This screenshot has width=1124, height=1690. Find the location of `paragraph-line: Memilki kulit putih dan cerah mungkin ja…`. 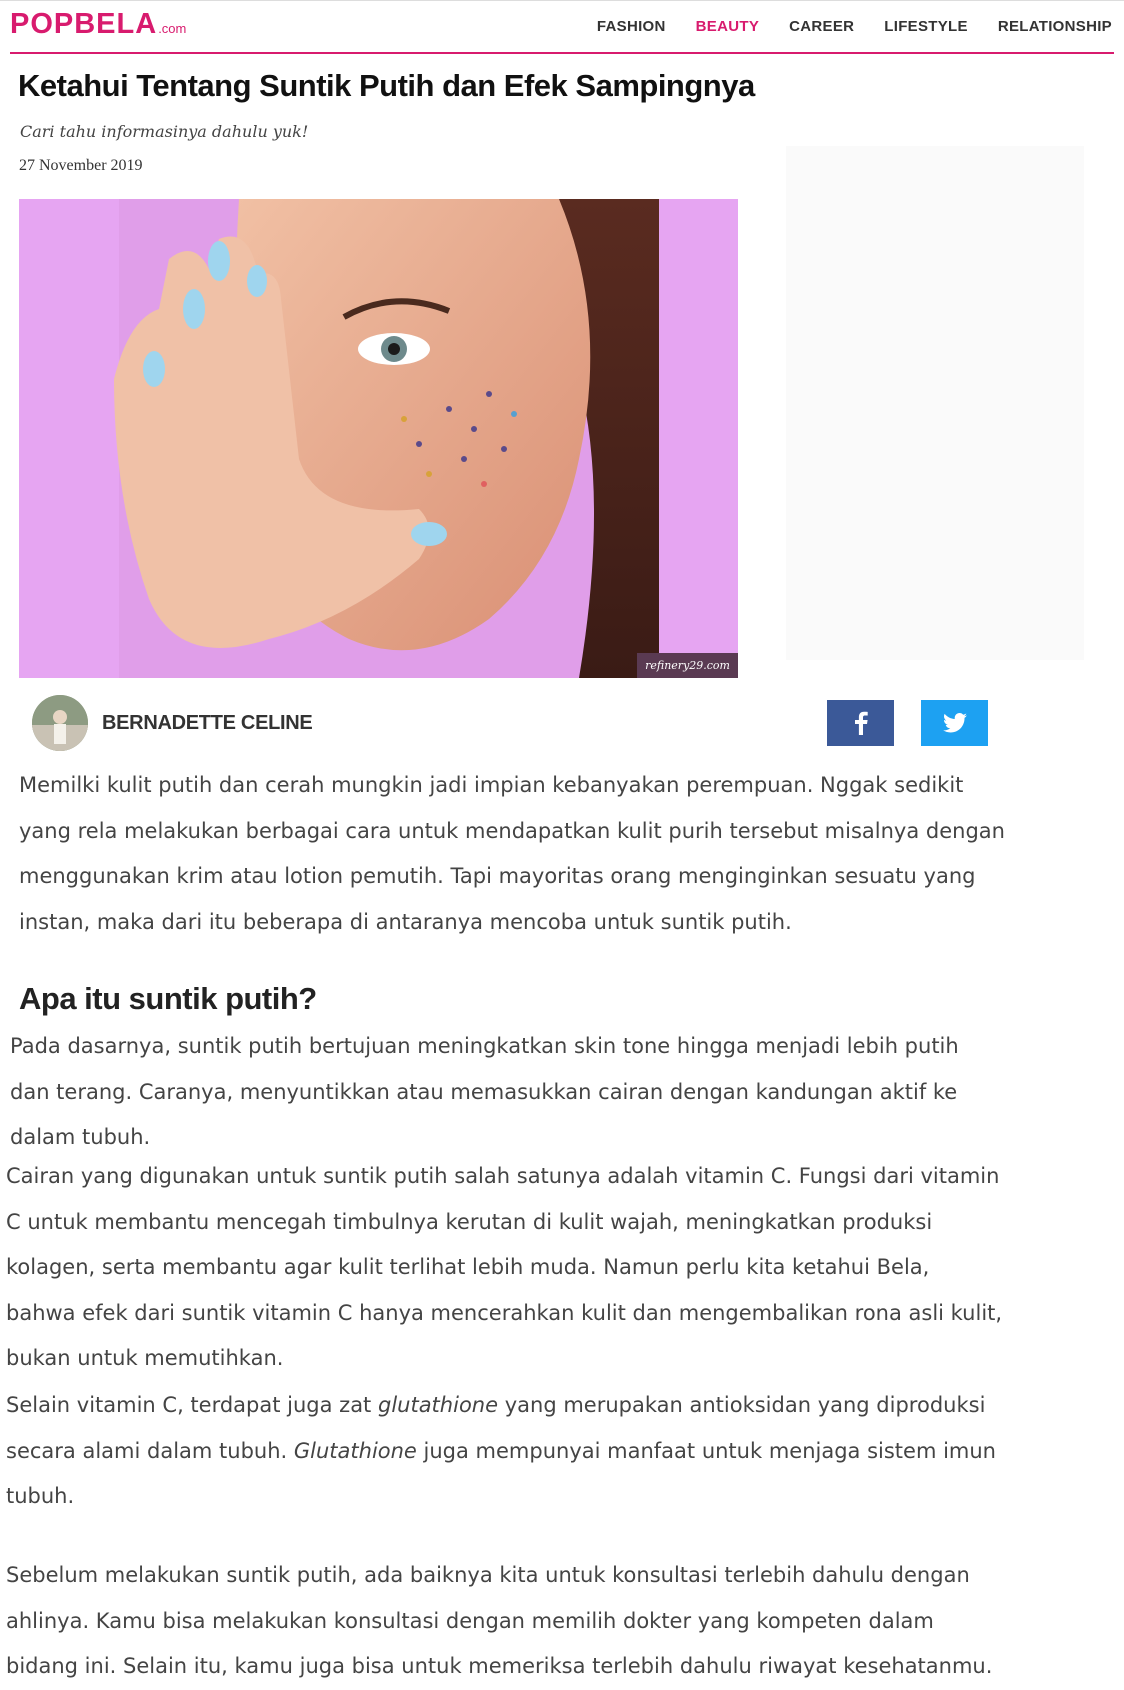

paragraph-line: Memilki kulit putih dan cerah mungkin ja… is located at coordinates (491, 785).